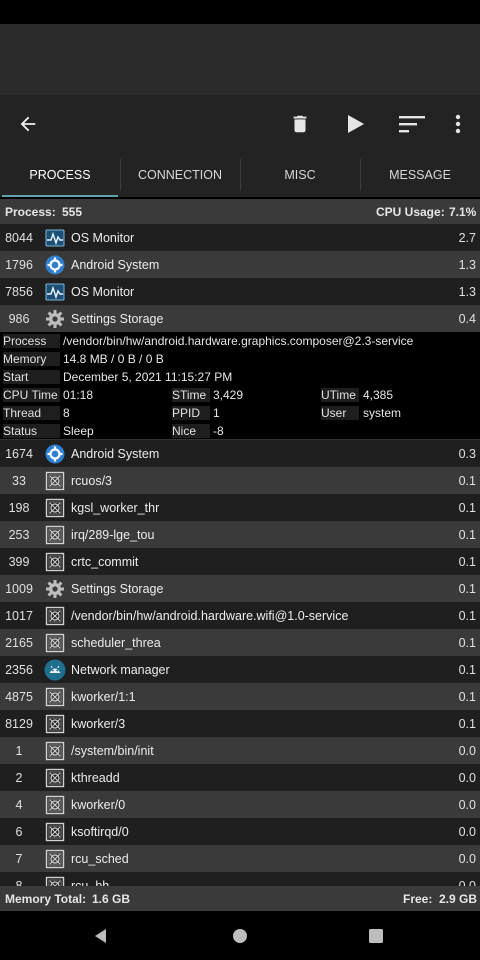 This screenshot has height=960, width=480. I want to click on memory-total-value: 1.6 GB, so click(111, 899).